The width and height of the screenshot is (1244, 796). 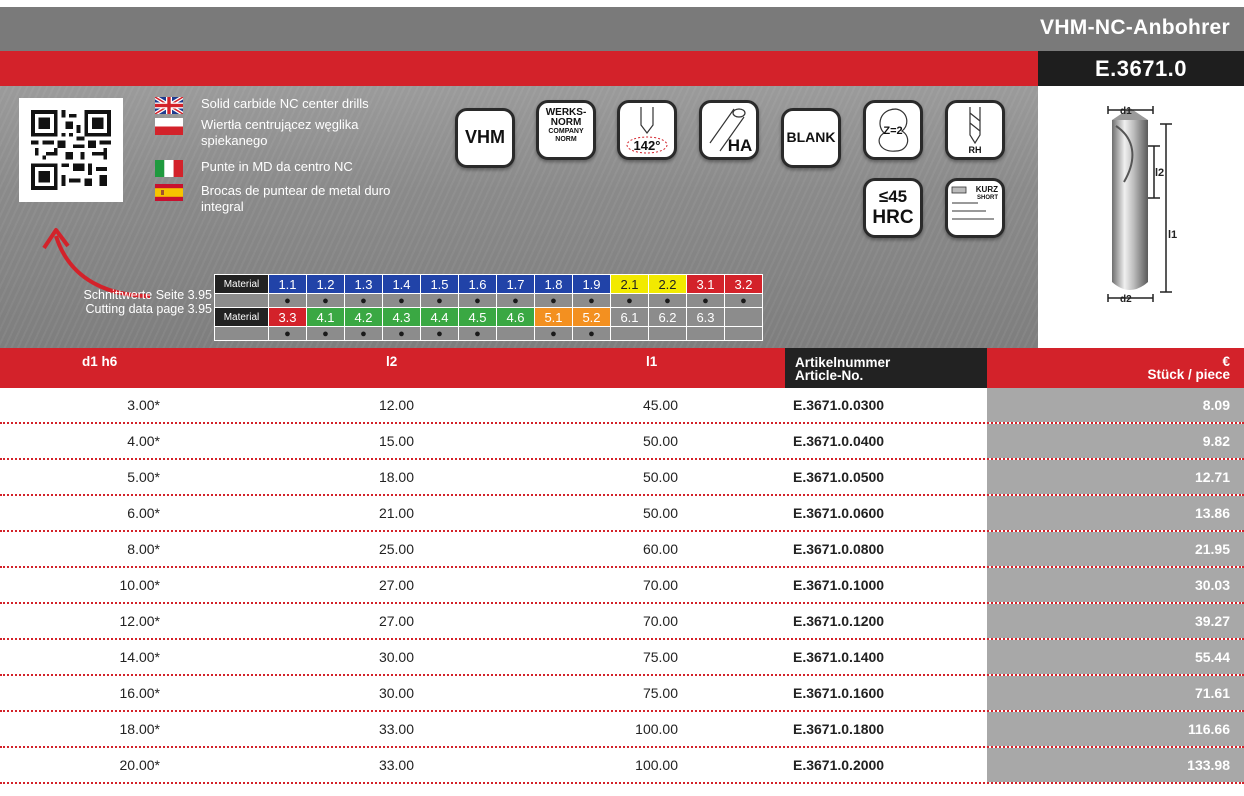 I want to click on price-cell: 12.71, so click(x=1115, y=477).